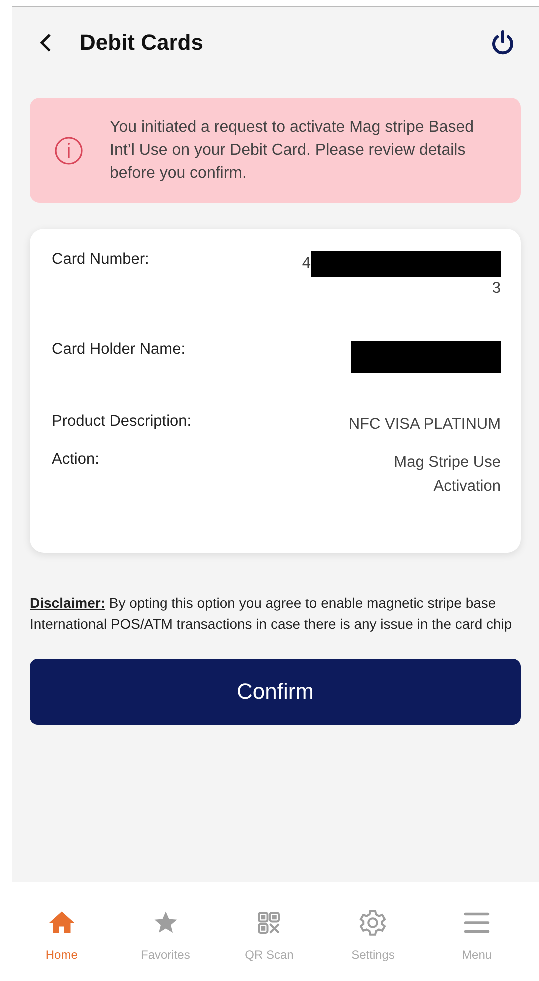 Image resolution: width=539 pixels, height=981 pixels. I want to click on detail-value: Mag Stripe Use Activation, so click(447, 475).